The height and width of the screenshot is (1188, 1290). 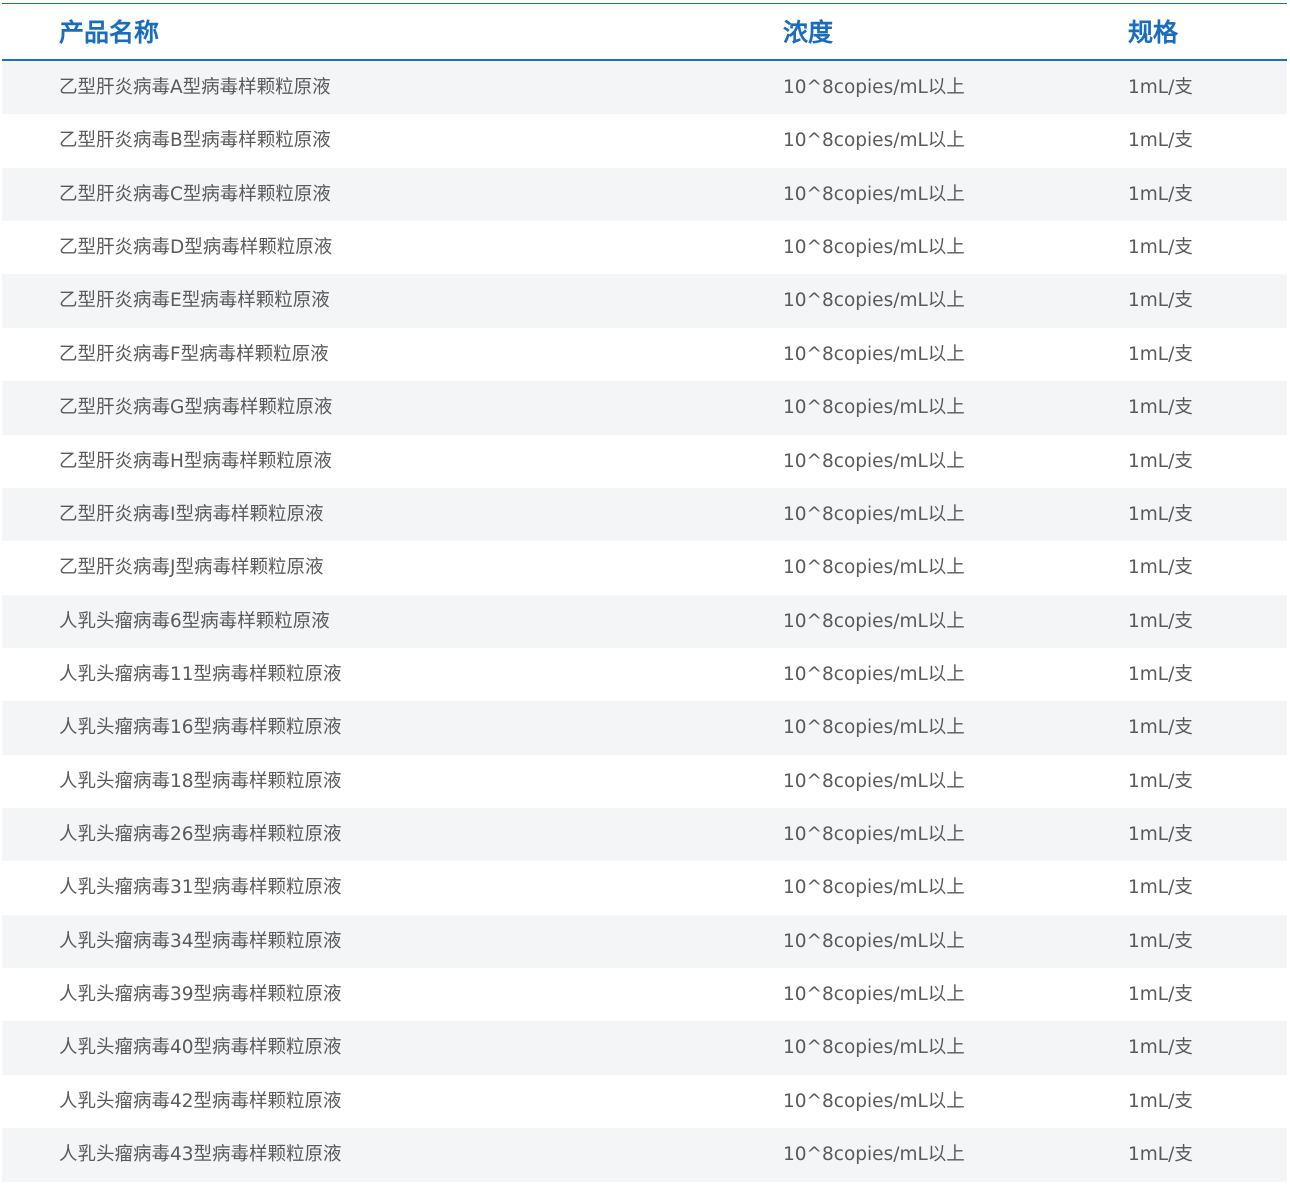 I want to click on table-row: 乙型肝炎病毒I型病毒样颗粒原液 10^8copies/mL以上 1mL/支, so click(x=644, y=514).